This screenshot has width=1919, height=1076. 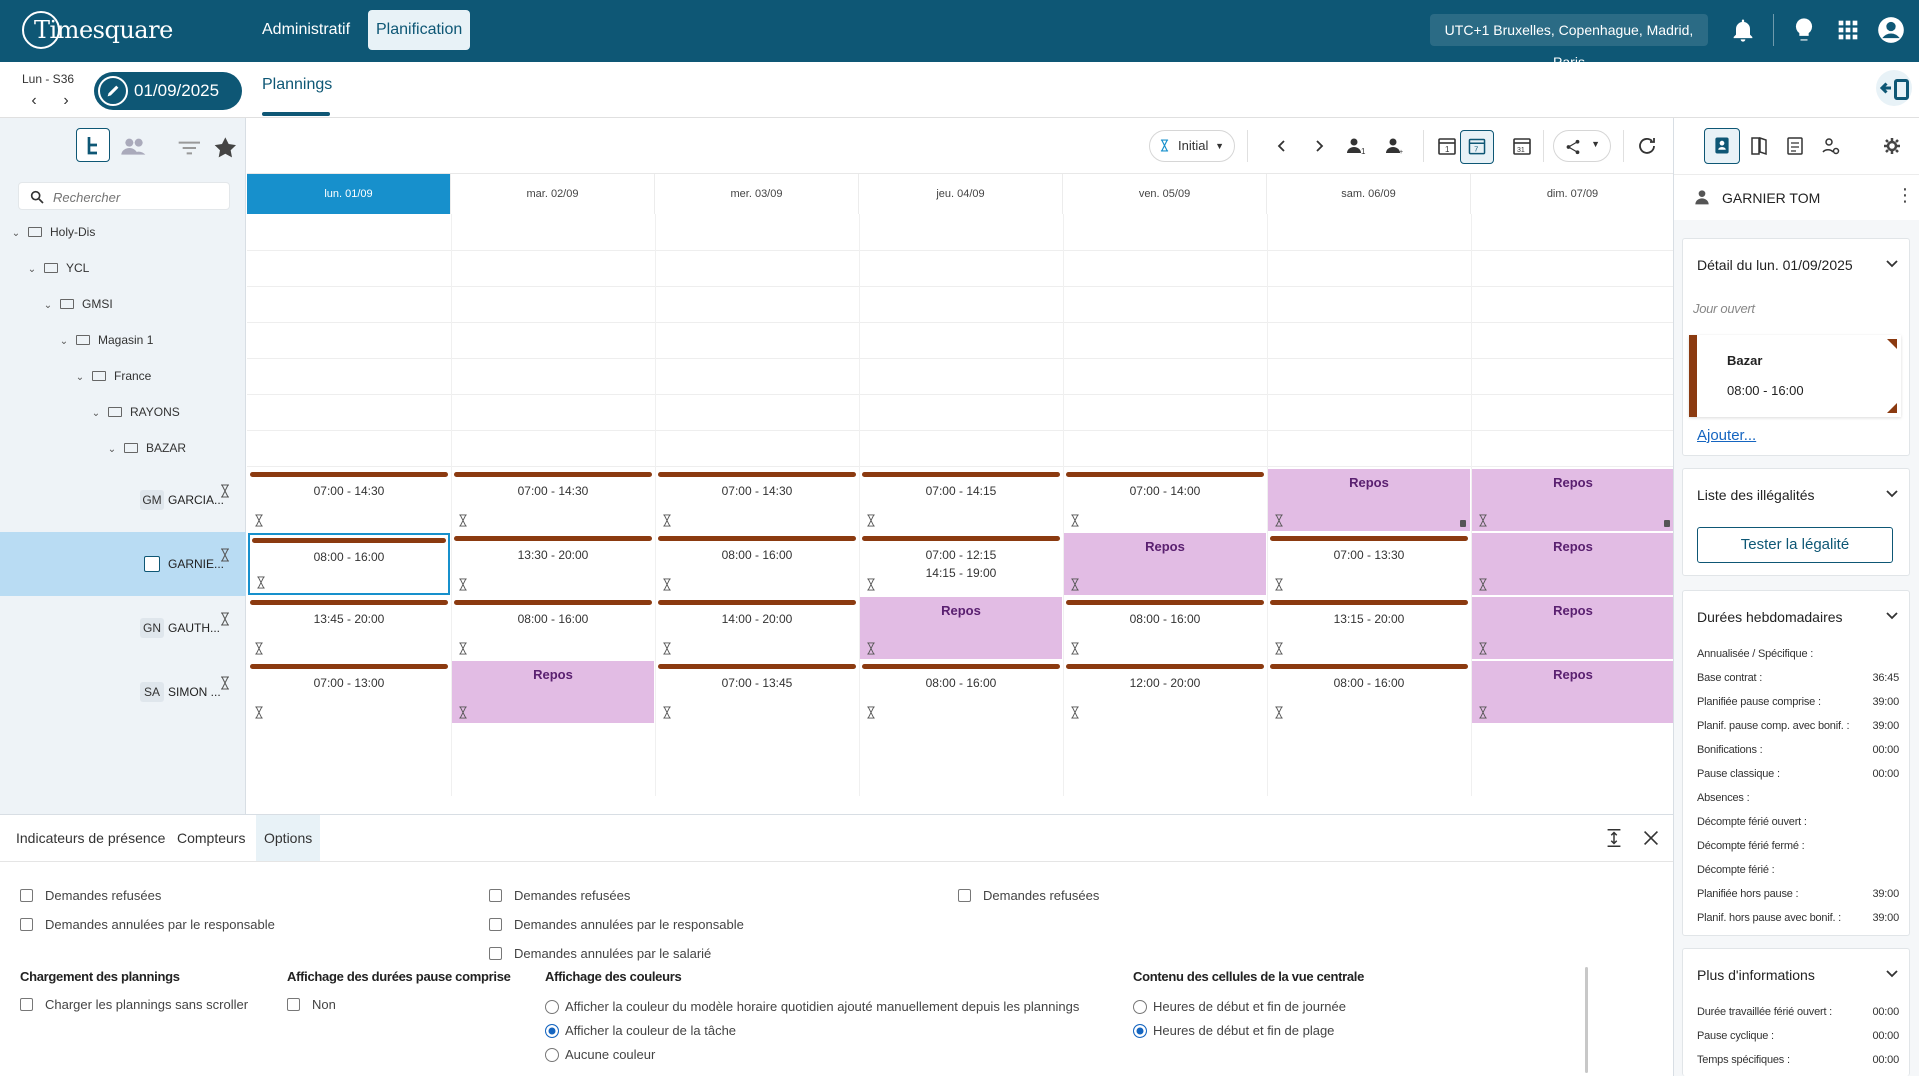 What do you see at coordinates (757, 628) in the screenshot?
I see `schedule-cell: 14:00 - 20:00` at bounding box center [757, 628].